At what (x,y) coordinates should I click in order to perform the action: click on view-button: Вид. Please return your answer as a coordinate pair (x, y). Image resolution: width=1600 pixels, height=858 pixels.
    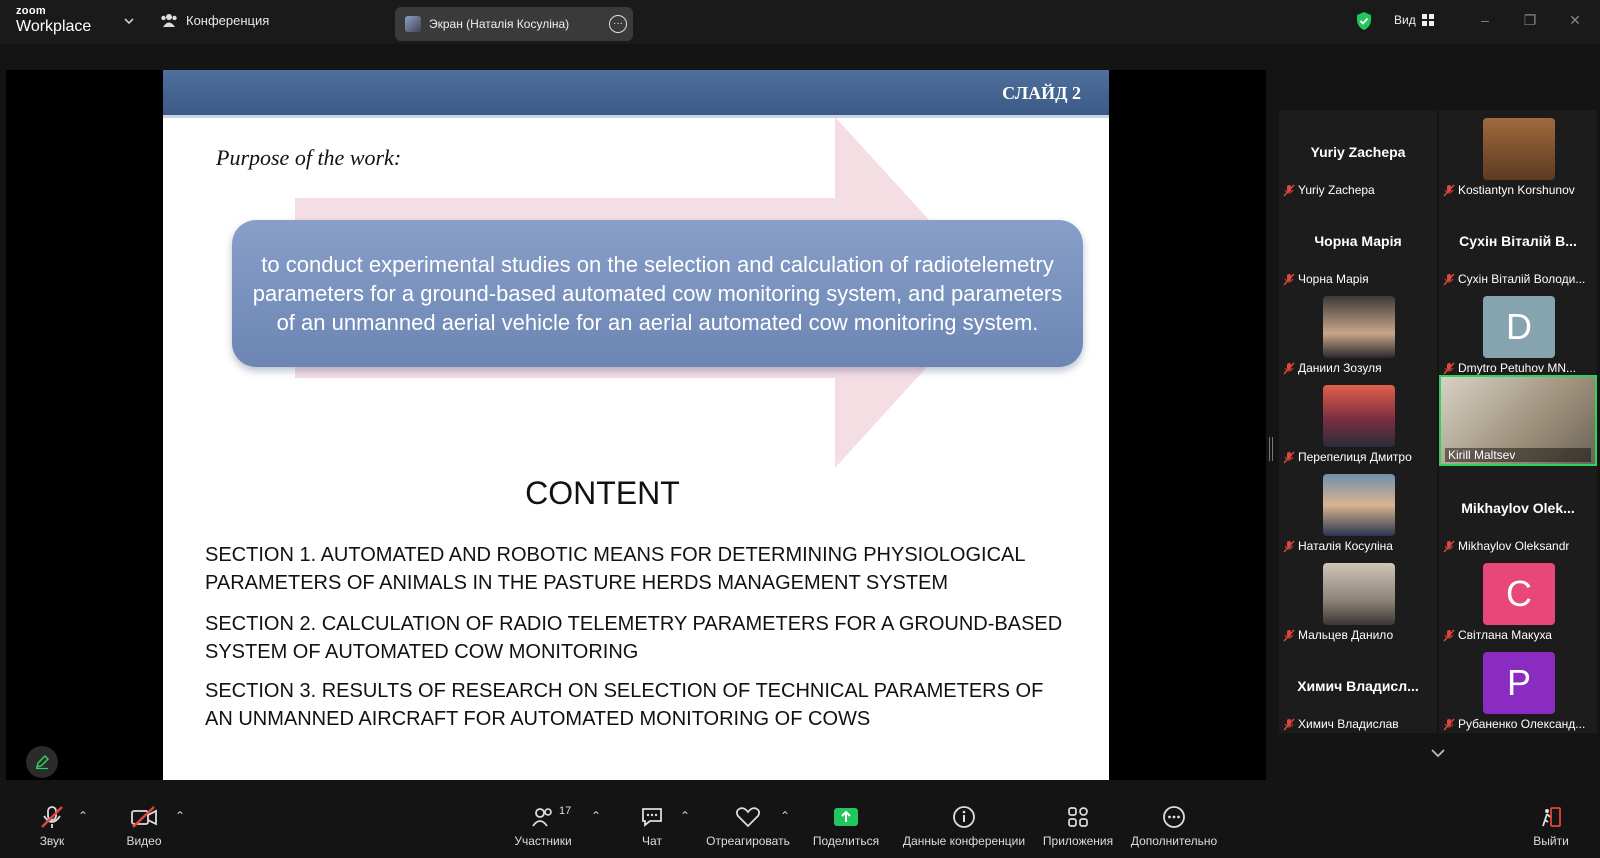
    Looking at the image, I should click on (1414, 20).